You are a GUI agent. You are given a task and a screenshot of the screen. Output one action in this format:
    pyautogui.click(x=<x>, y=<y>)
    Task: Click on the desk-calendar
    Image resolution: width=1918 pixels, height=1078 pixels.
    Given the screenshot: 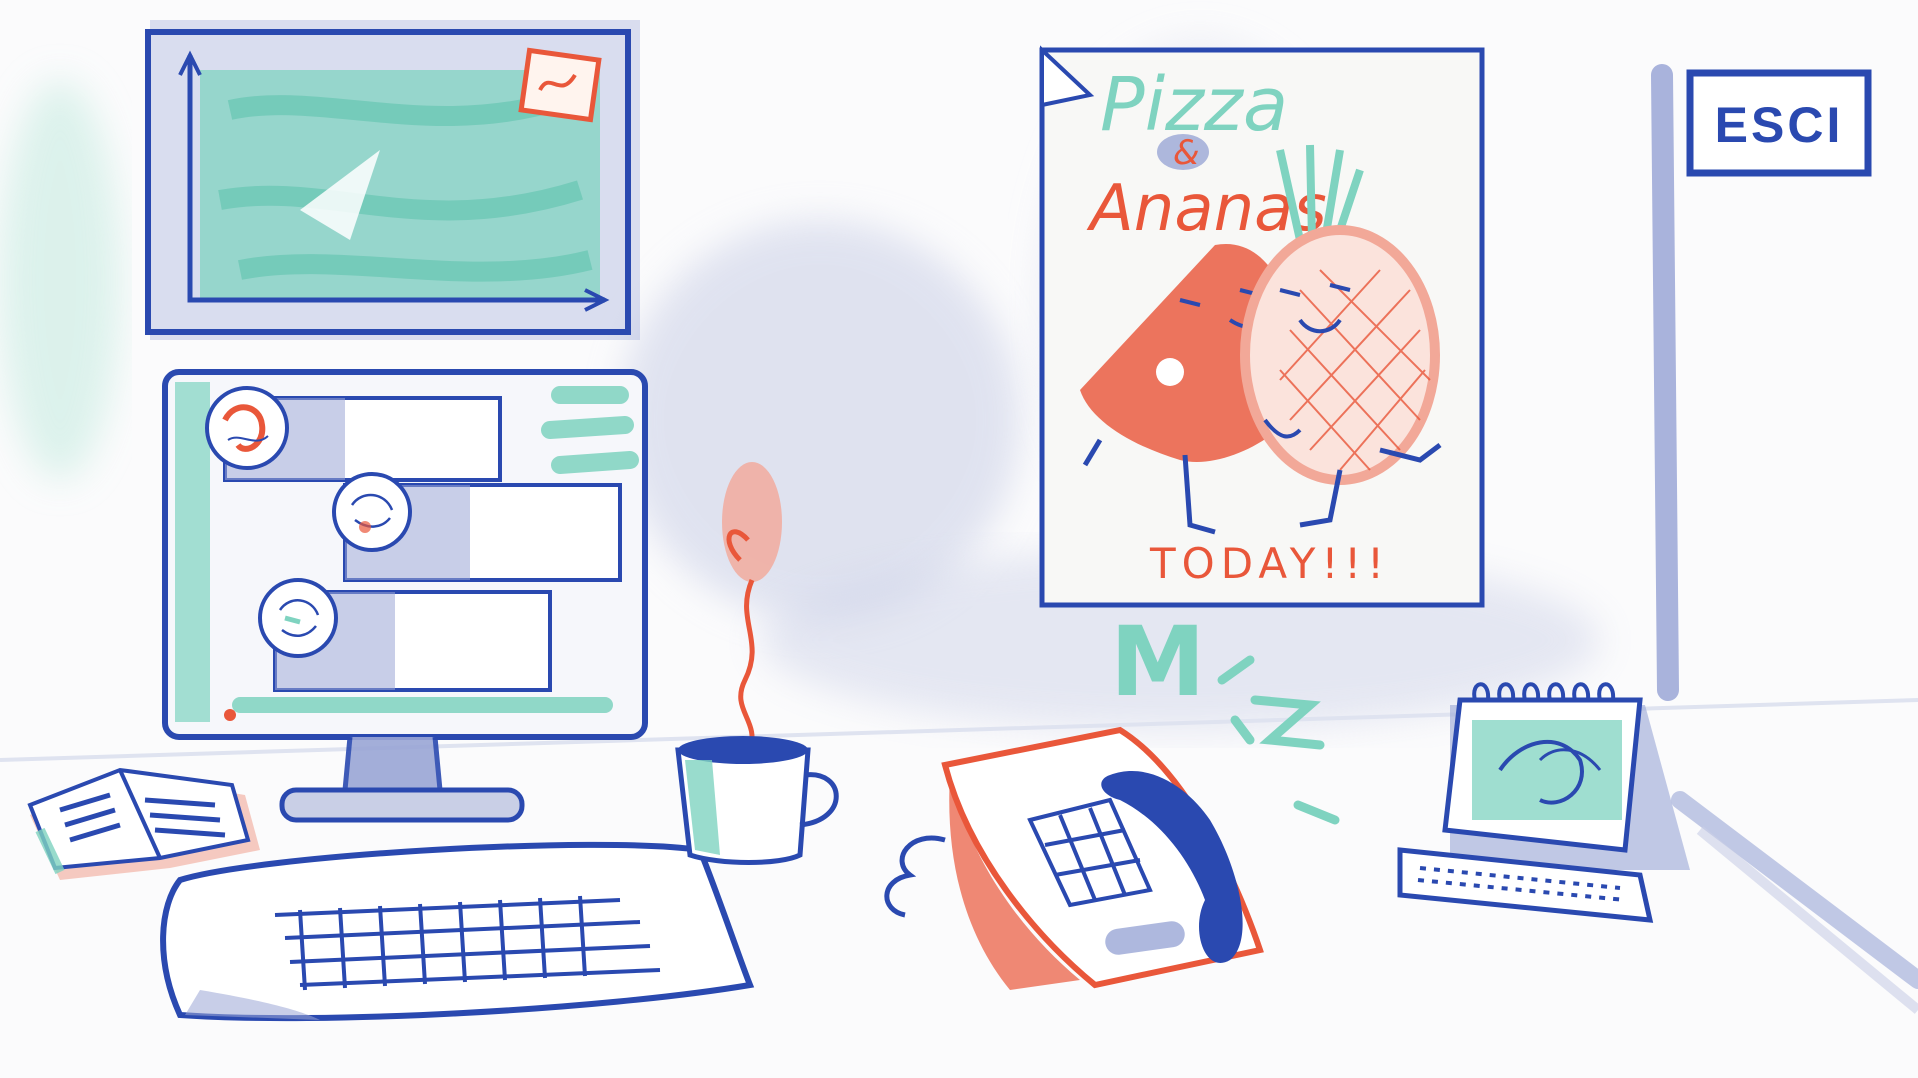 What is the action you would take?
    pyautogui.click(x=1543, y=802)
    